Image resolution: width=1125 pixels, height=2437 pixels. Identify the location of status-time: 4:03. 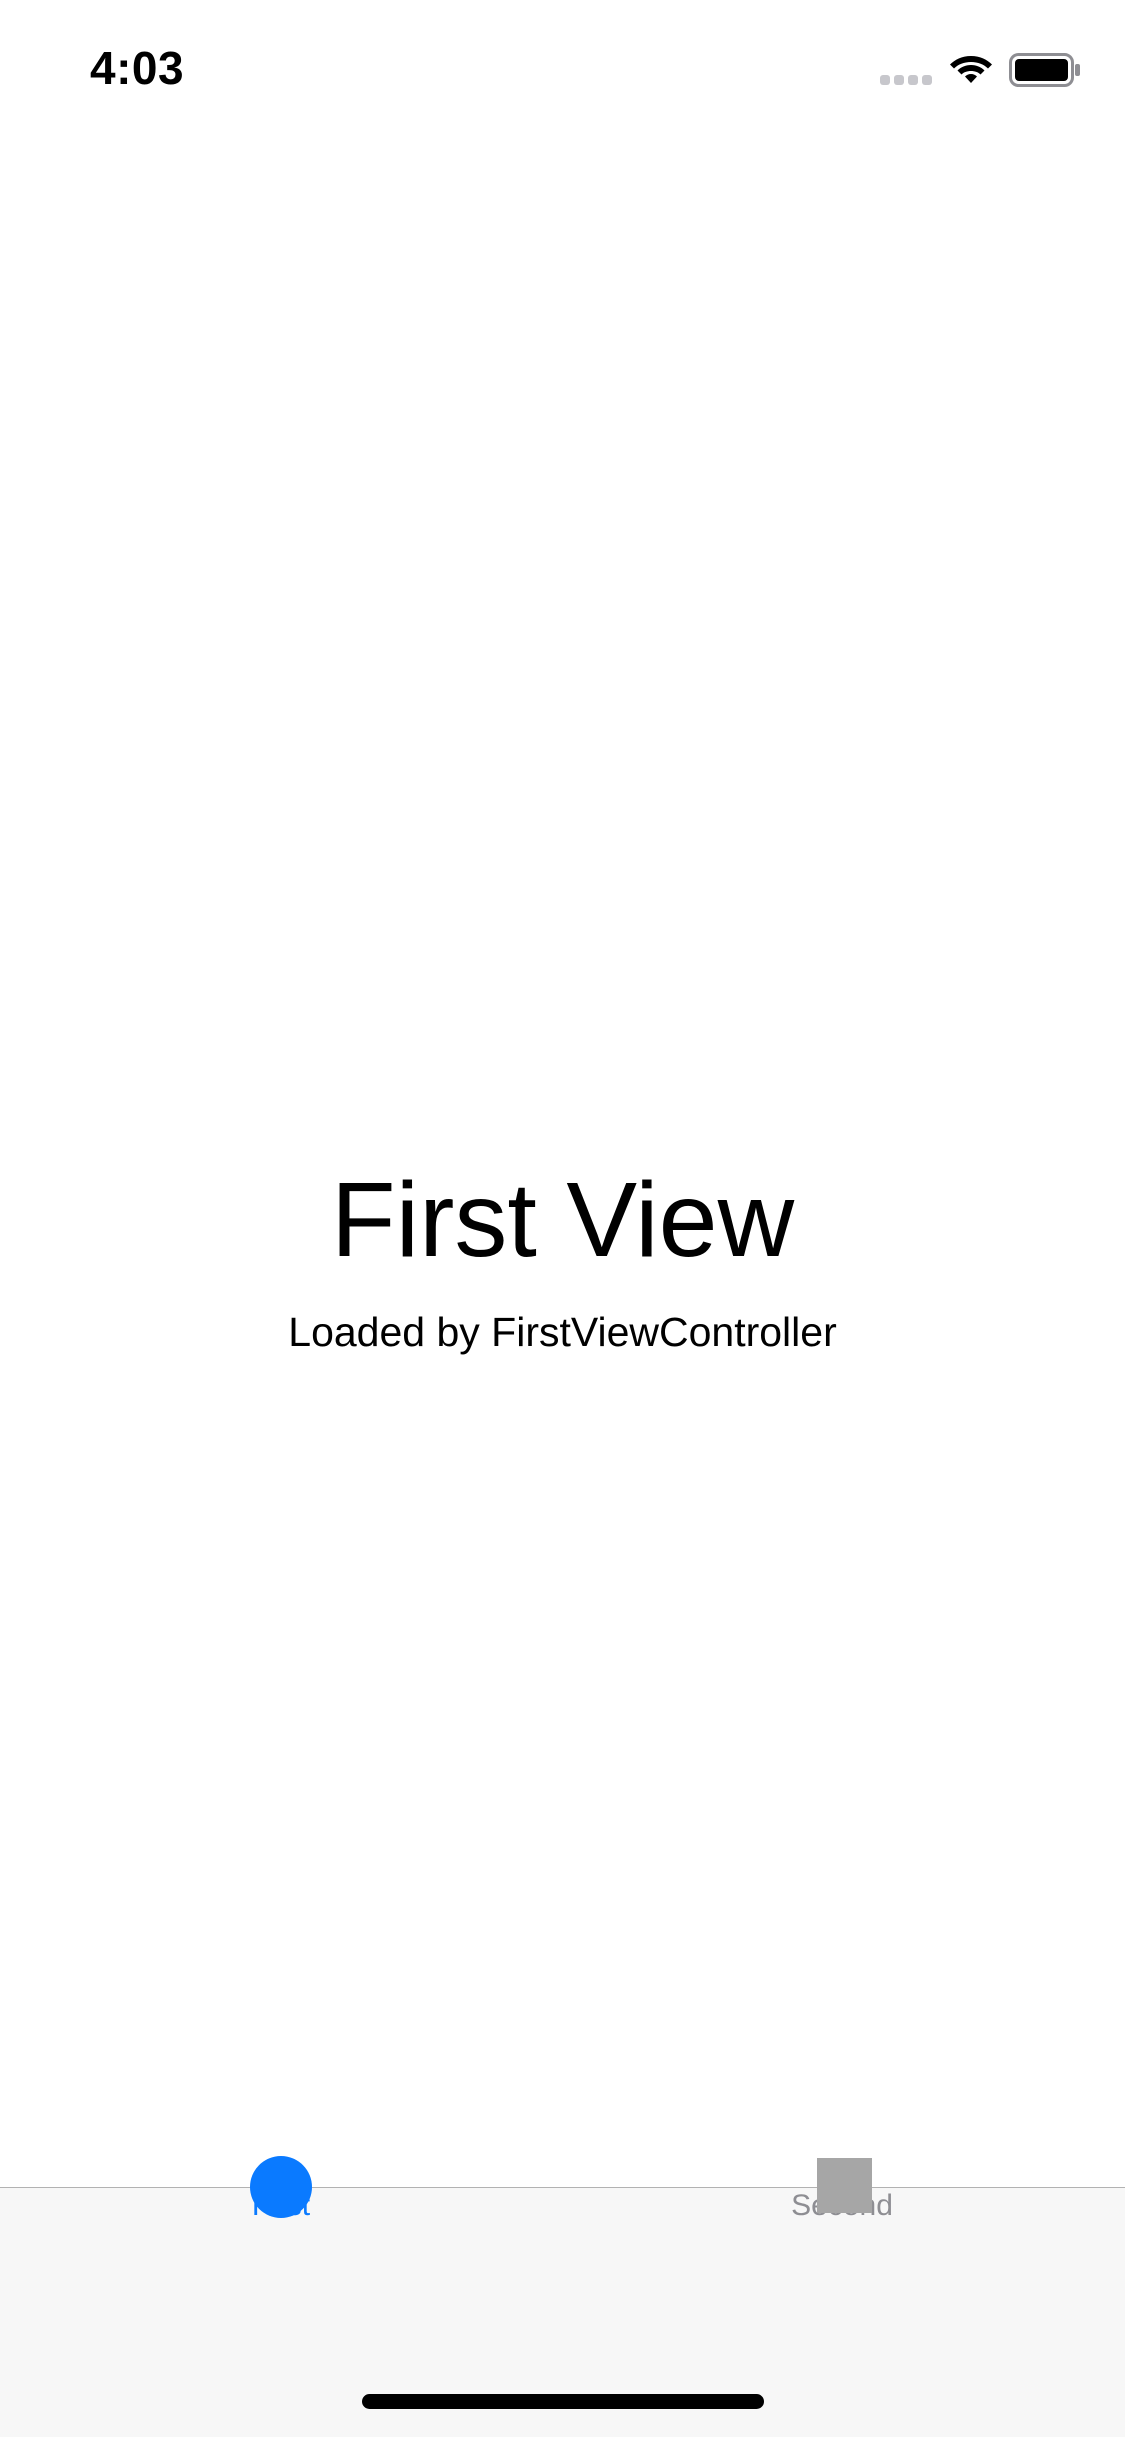
(137, 68).